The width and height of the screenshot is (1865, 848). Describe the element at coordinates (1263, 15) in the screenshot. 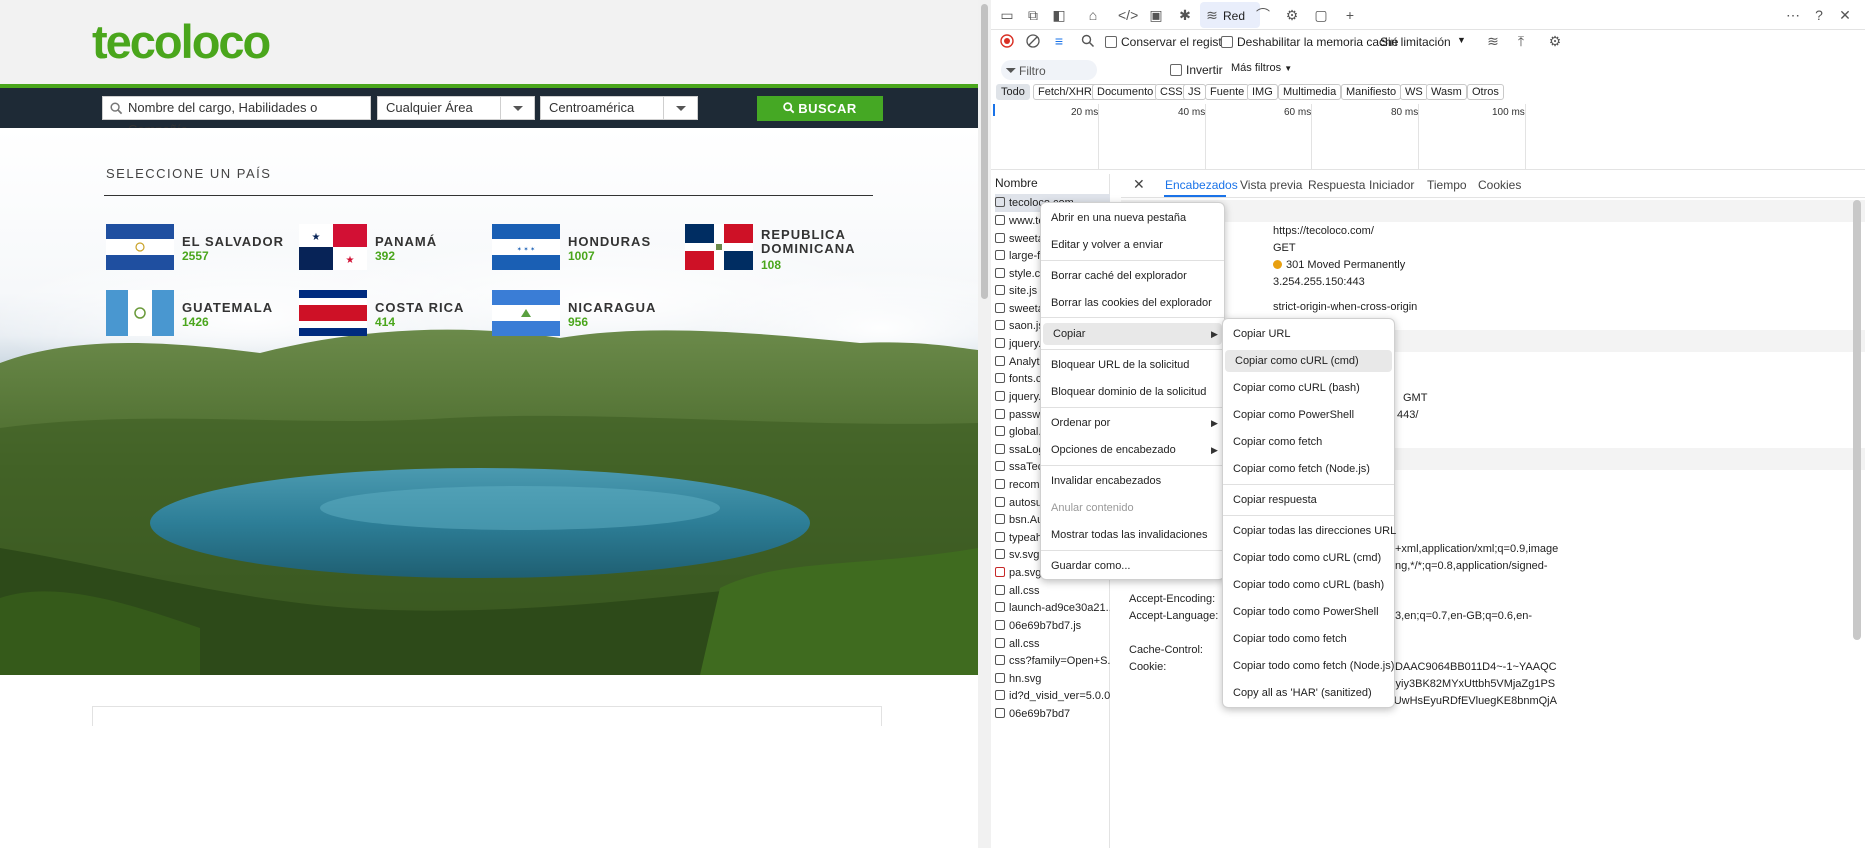

I see `performance-icon: ⌒` at that location.